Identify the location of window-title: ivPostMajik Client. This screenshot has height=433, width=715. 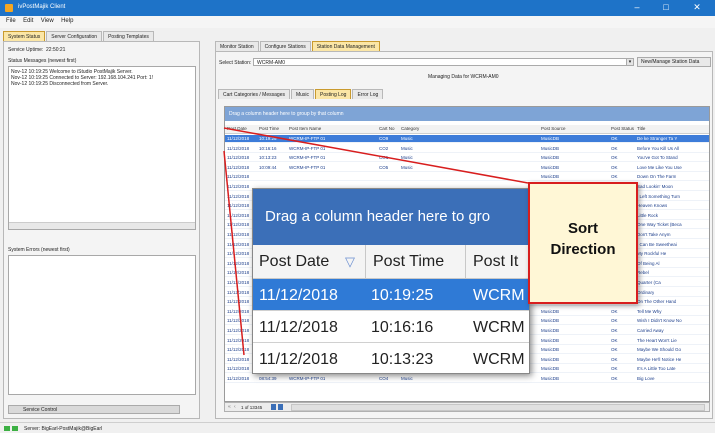
(42, 7).